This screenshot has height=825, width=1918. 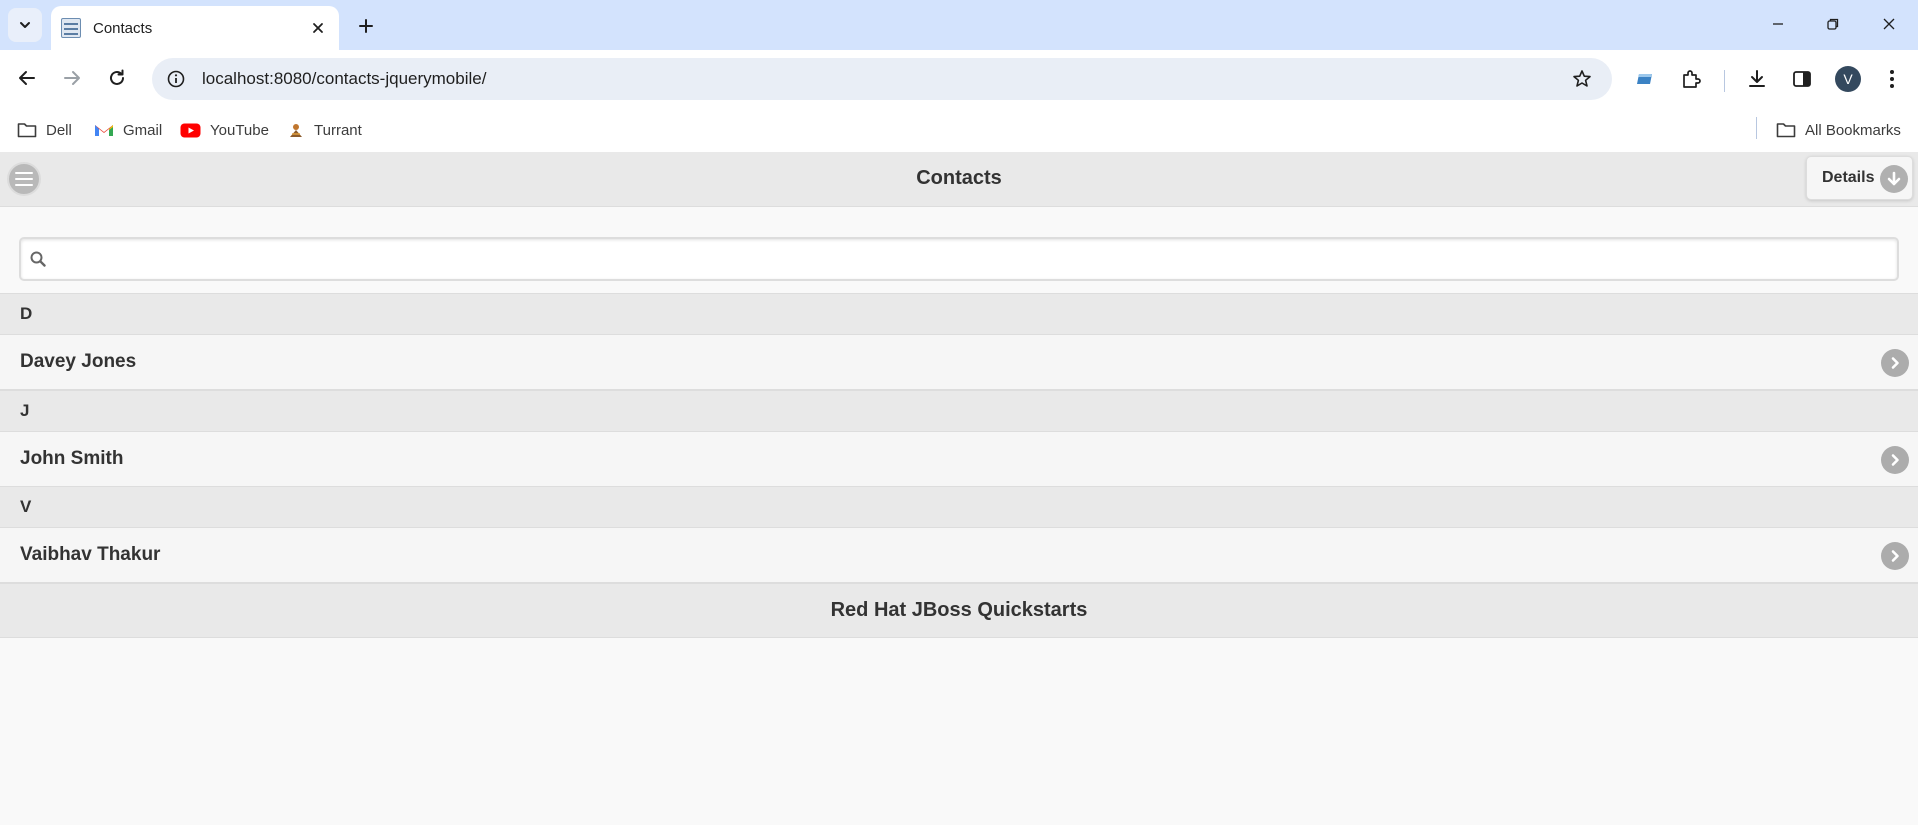 I want to click on page-footer: Red Hat JBoss Quickstarts, so click(x=959, y=610).